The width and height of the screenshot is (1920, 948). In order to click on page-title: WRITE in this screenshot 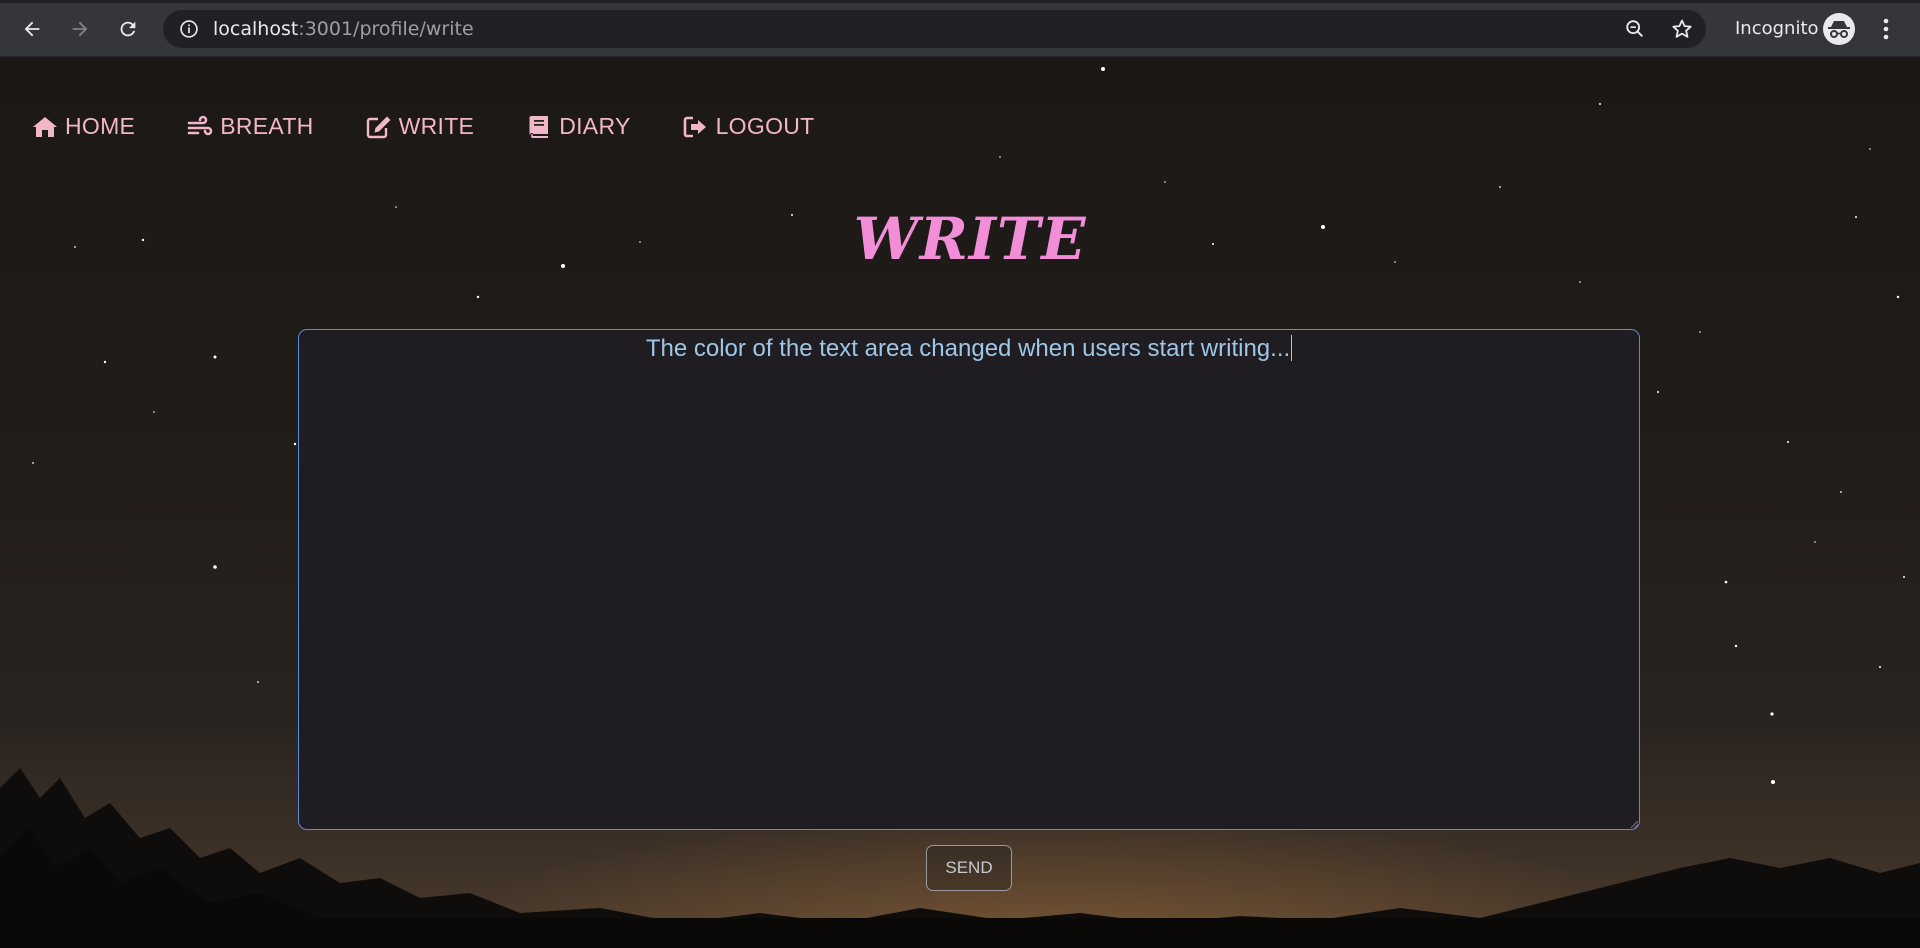, I will do `click(970, 239)`.